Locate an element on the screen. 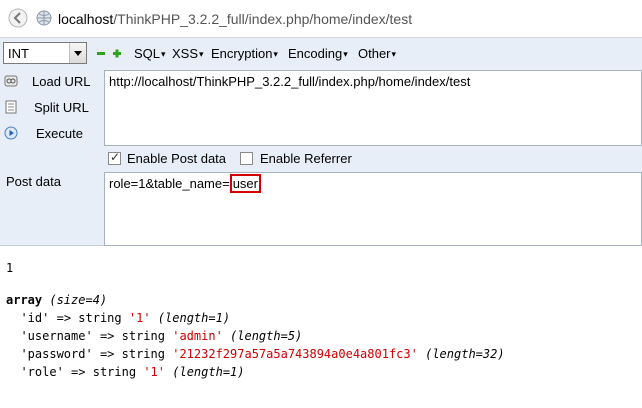  menu-xss: XSS▾ is located at coordinates (188, 53).